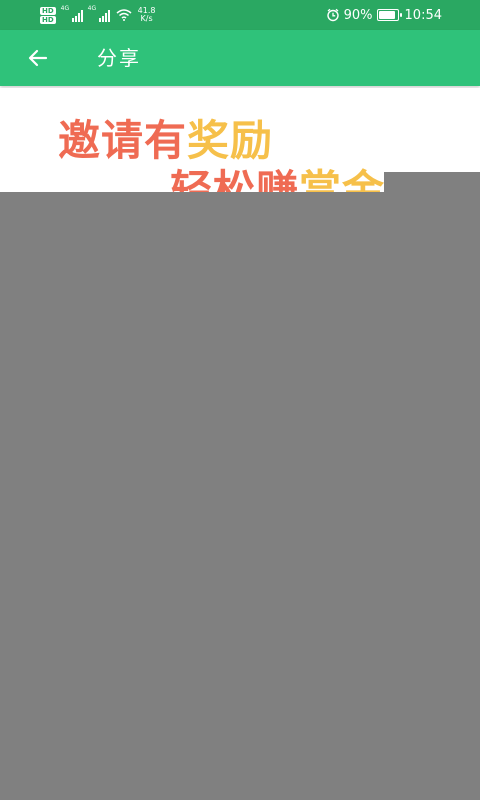  What do you see at coordinates (146, 18) in the screenshot?
I see `net-speed-unit: K/s` at bounding box center [146, 18].